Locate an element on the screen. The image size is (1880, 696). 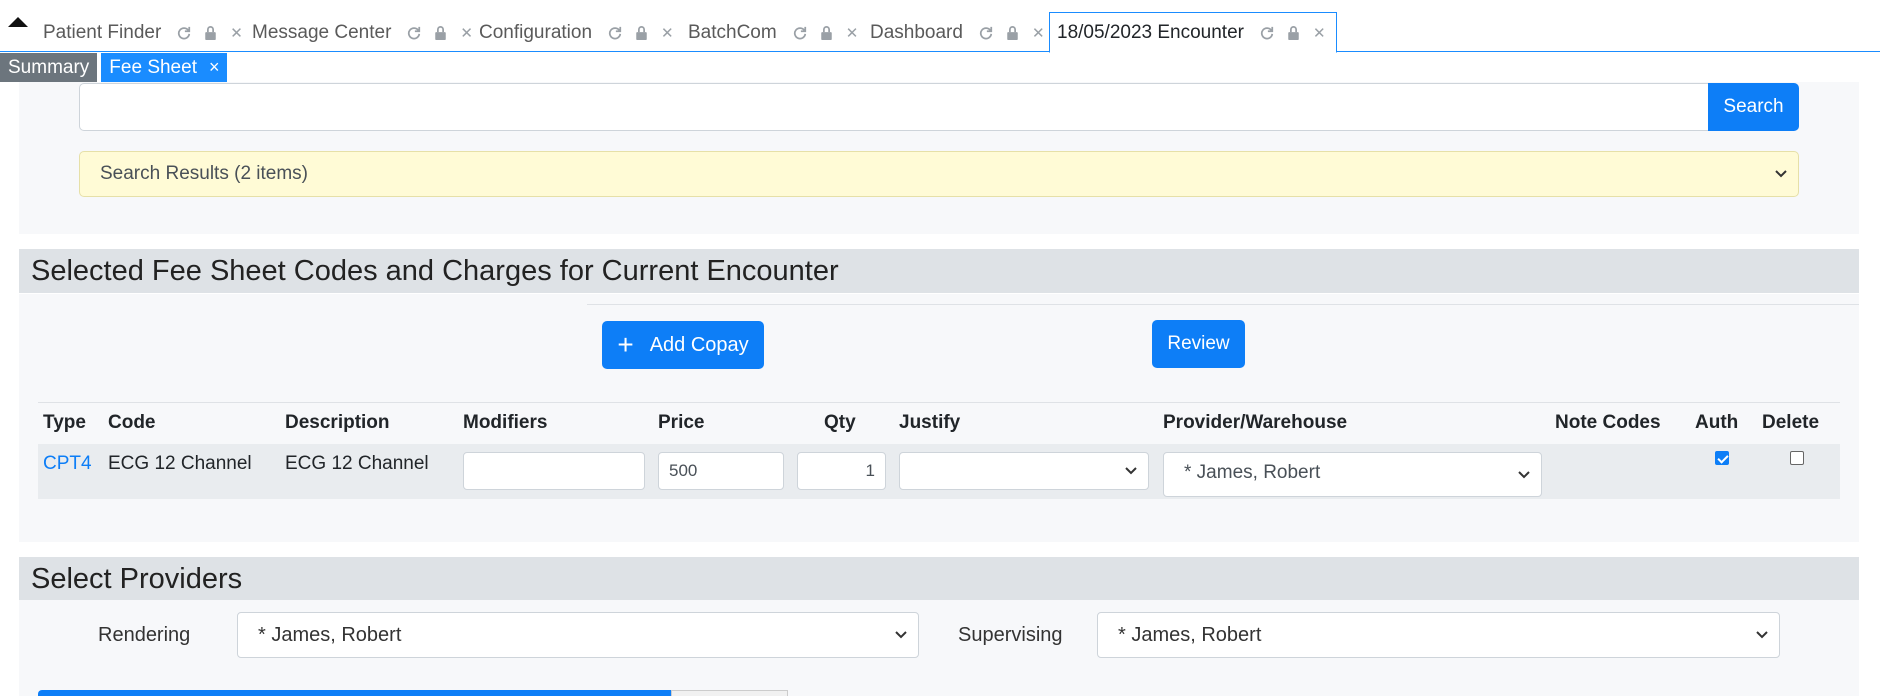
supervising-select: * James, Robert is located at coordinates (1438, 635).